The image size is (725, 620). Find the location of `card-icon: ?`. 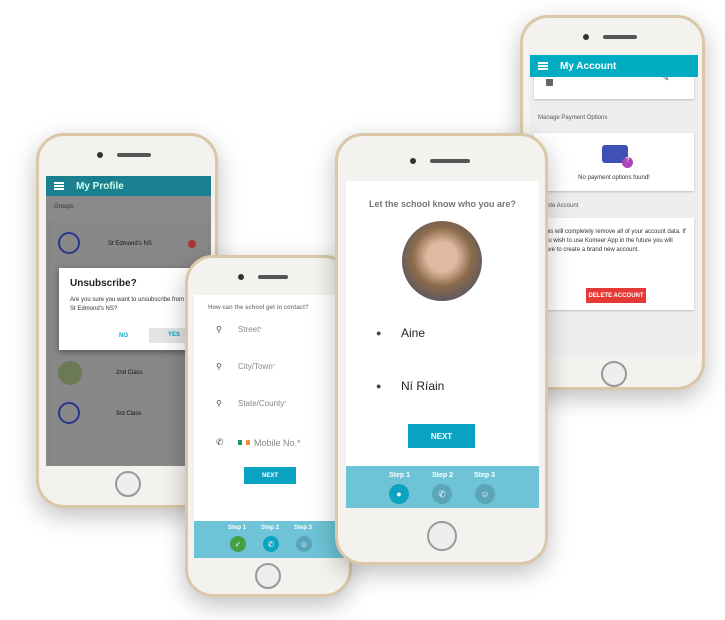

card-icon: ? is located at coordinates (617, 156).